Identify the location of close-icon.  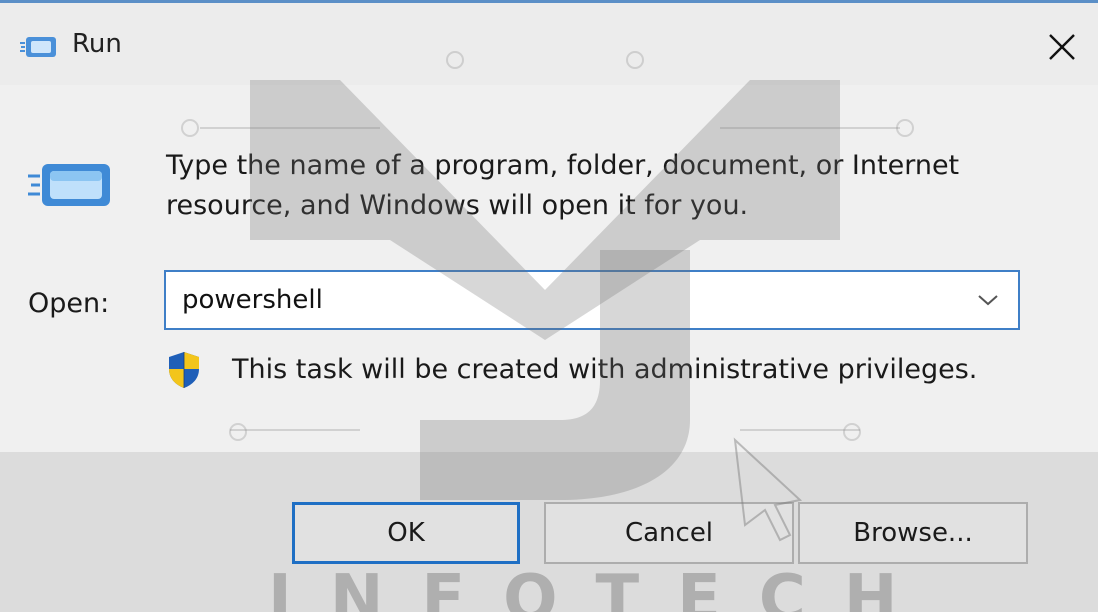
(1062, 47).